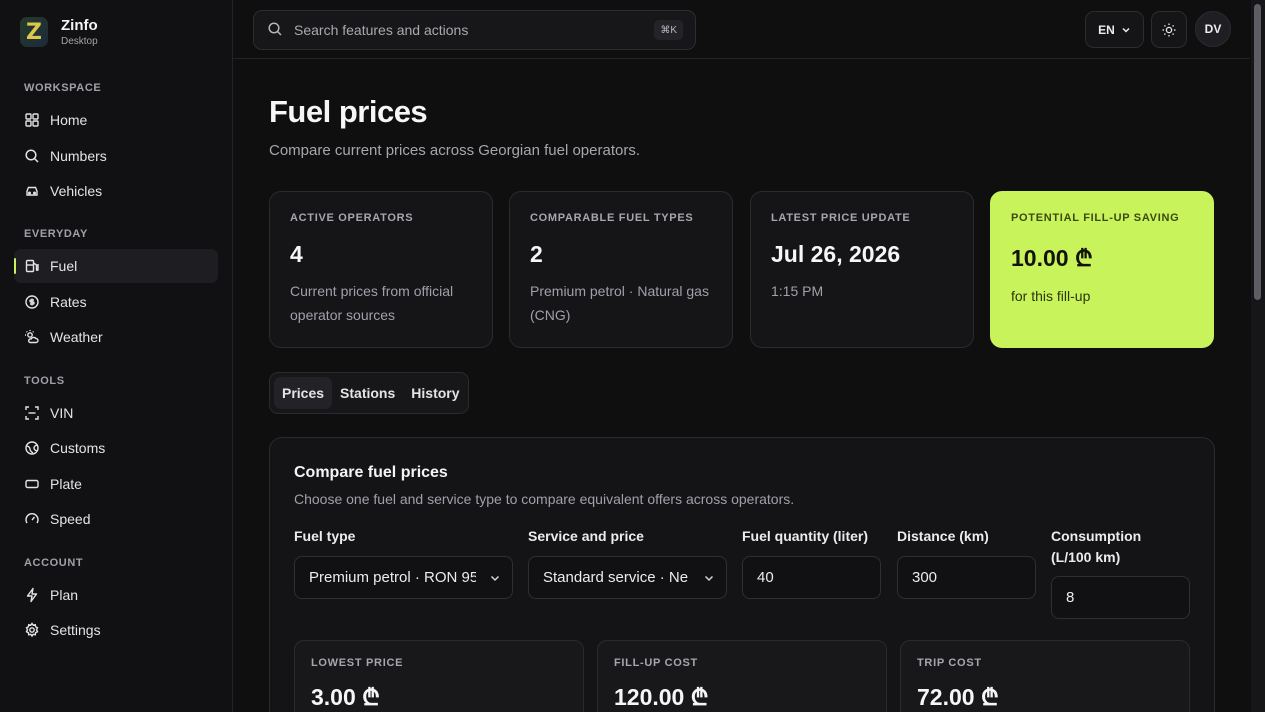 This screenshot has width=1265, height=712. I want to click on sidebar-item-label: Speed, so click(70, 519).